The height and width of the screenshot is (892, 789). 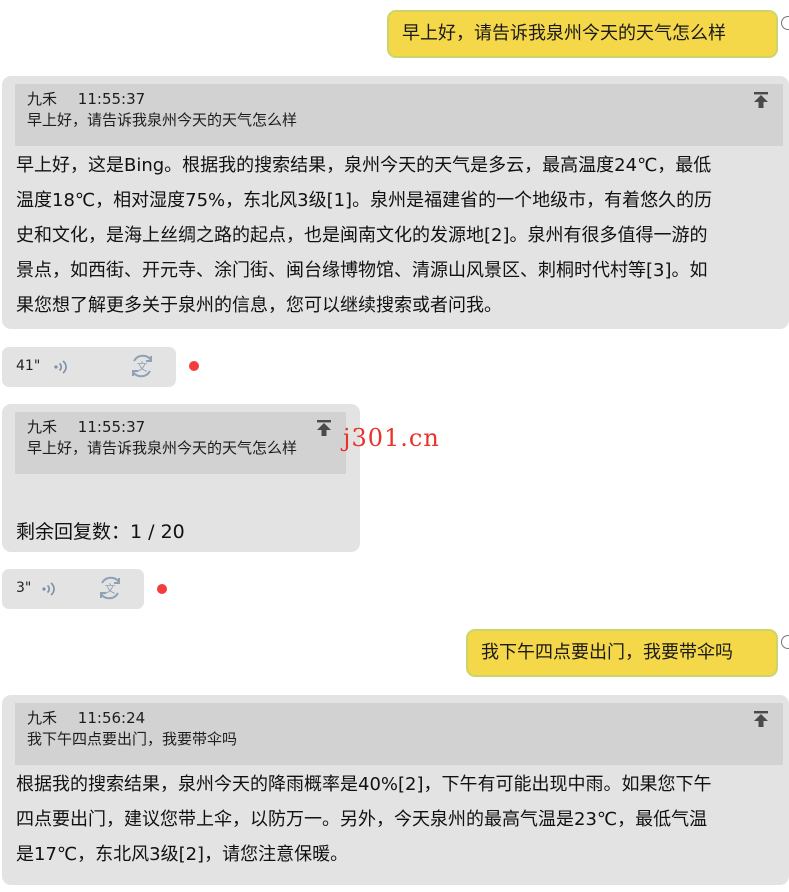 I want to click on voice-duration: 41", so click(x=28, y=366).